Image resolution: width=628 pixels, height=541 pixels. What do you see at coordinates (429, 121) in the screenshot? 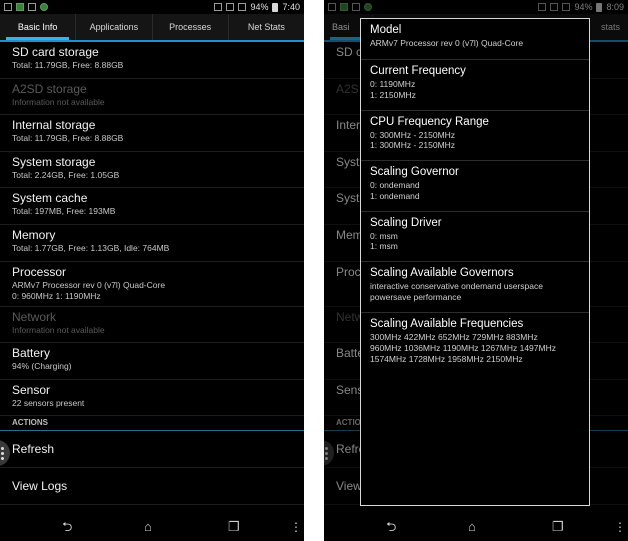
I see `item-title: CPU Frequency Range` at bounding box center [429, 121].